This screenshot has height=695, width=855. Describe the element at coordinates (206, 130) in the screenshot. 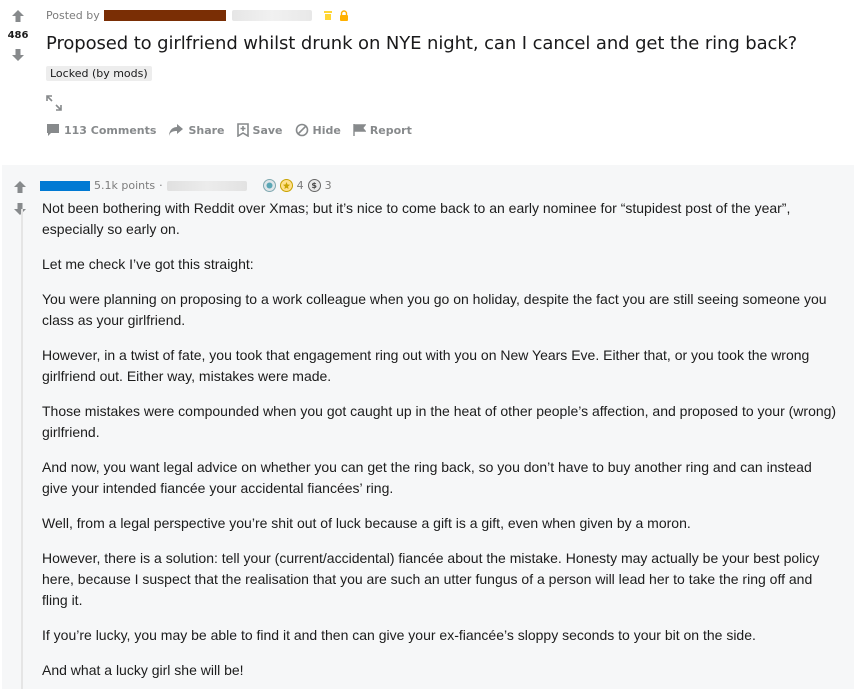

I see `share-label: Share` at that location.